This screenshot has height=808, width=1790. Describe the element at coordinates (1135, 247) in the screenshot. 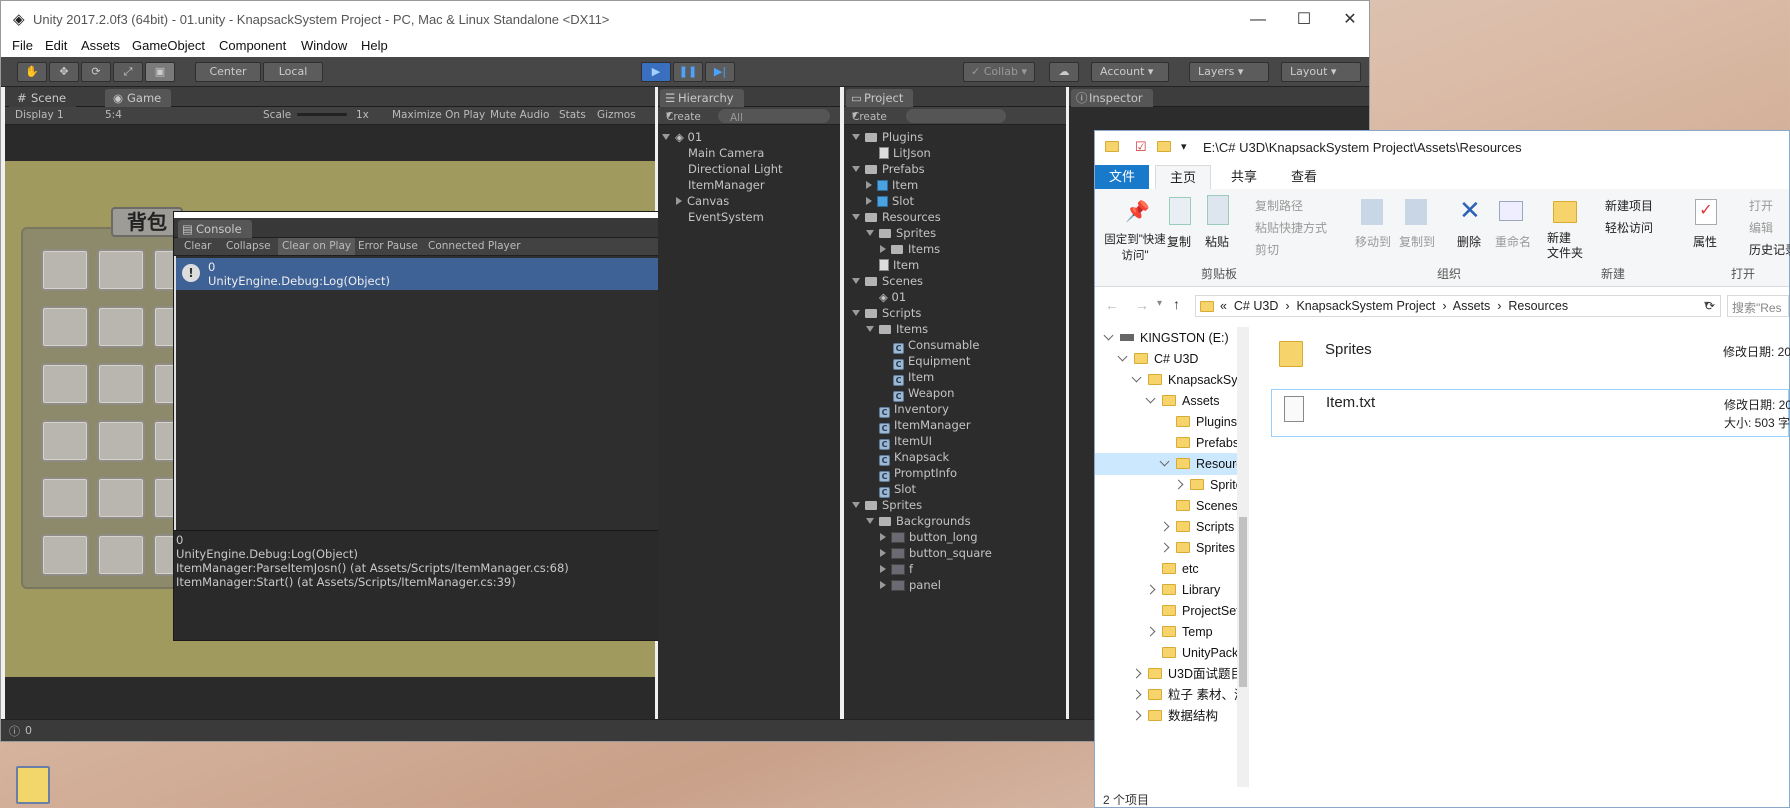

I see `pin-quick-access-button: 固定到"快速访问"` at that location.